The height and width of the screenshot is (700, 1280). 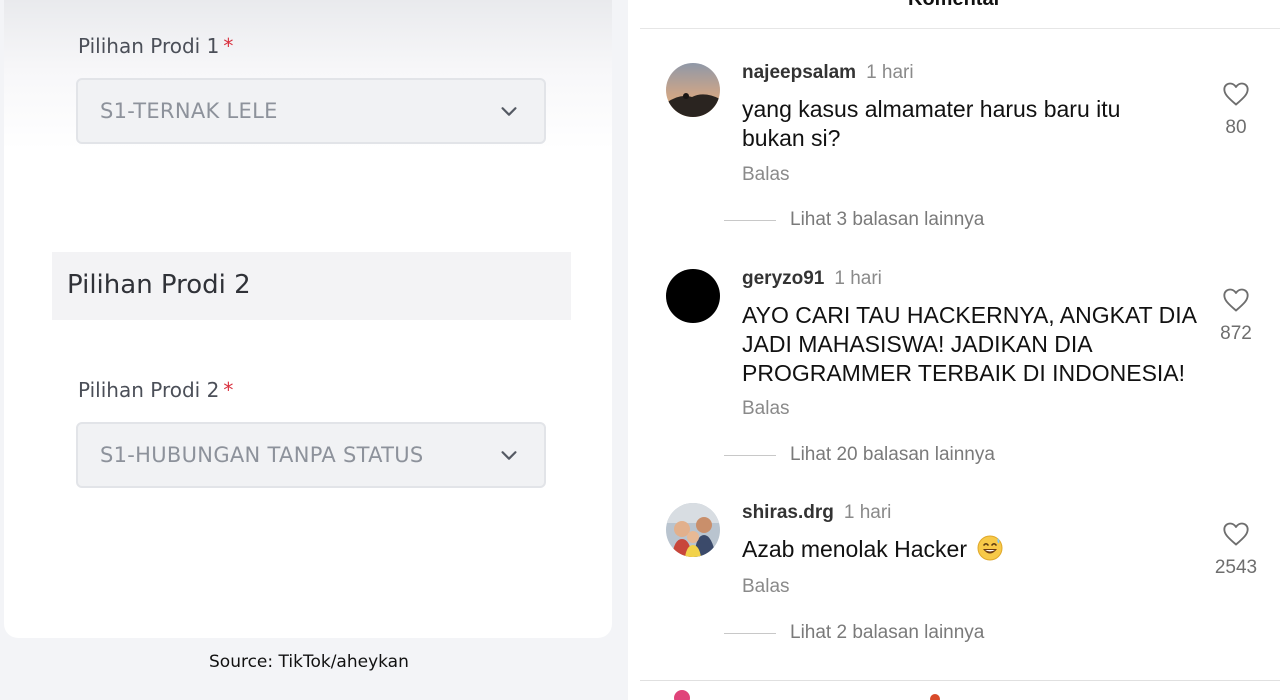 I want to click on comment-line: Azab menolak Hacker, so click(x=972, y=549).